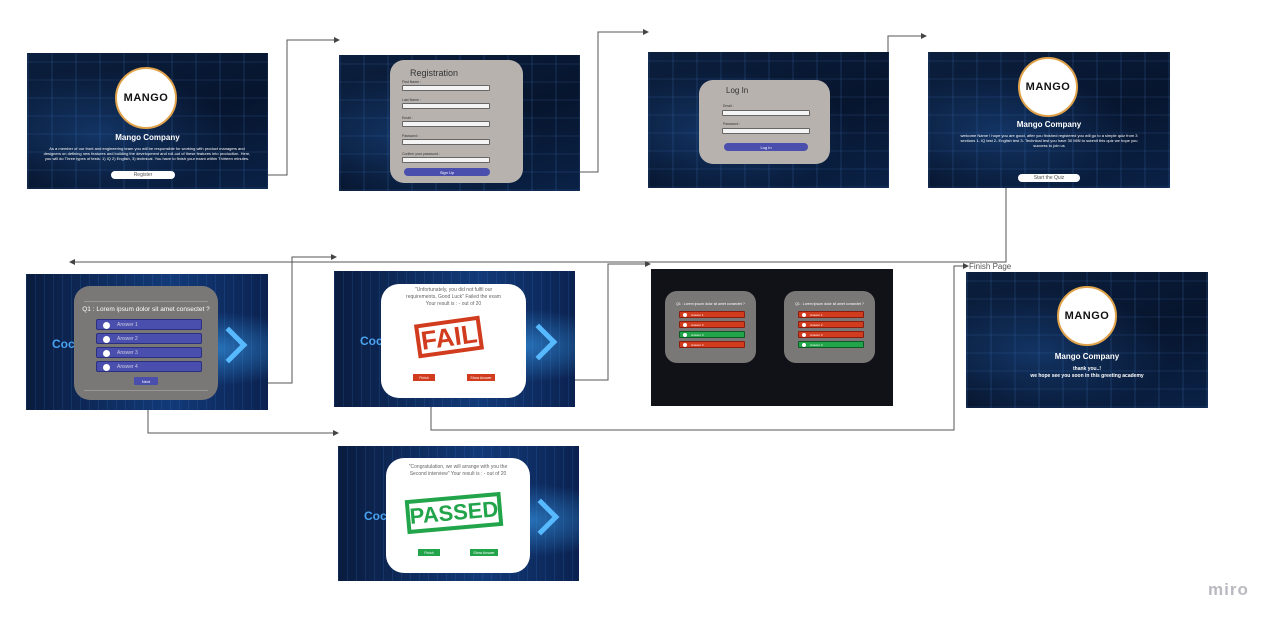 Image resolution: width=1280 pixels, height=627 pixels. What do you see at coordinates (149, 338) in the screenshot?
I see `answer-option: Answer 2` at bounding box center [149, 338].